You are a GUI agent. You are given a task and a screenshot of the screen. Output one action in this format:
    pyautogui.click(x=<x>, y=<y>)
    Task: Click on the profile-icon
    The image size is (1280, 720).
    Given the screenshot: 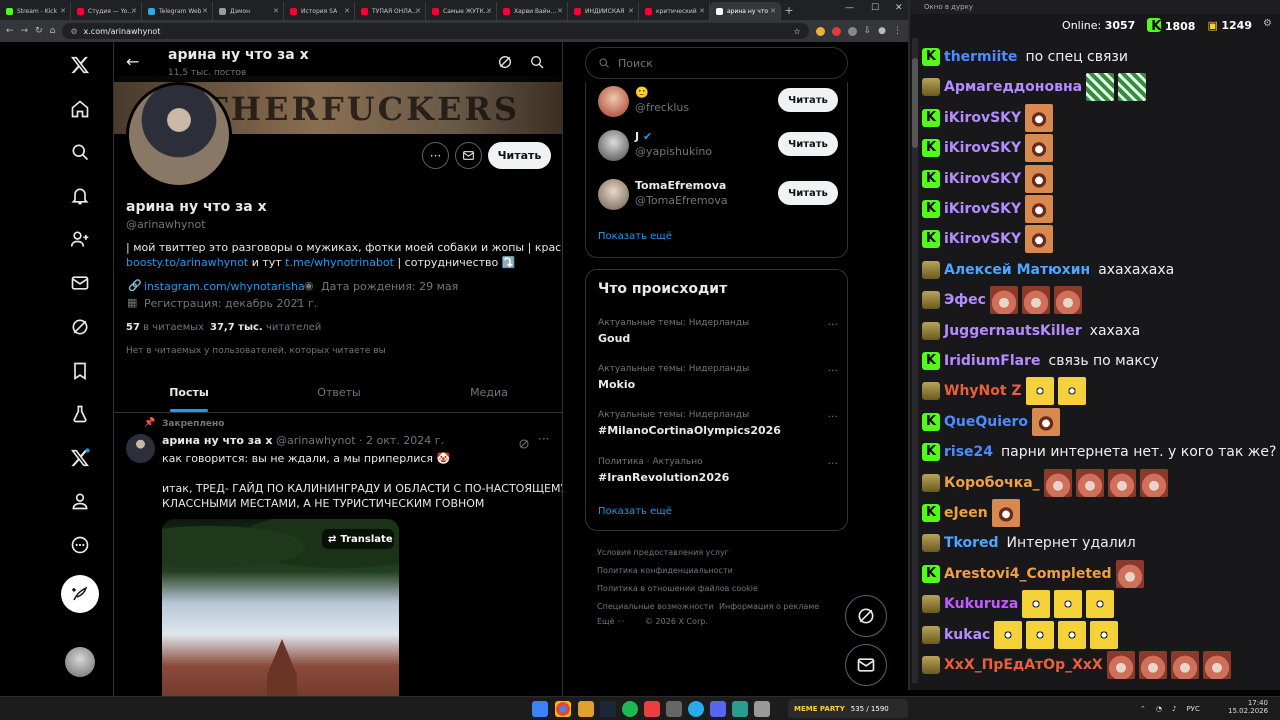 What is the action you would take?
    pyautogui.click(x=80, y=501)
    